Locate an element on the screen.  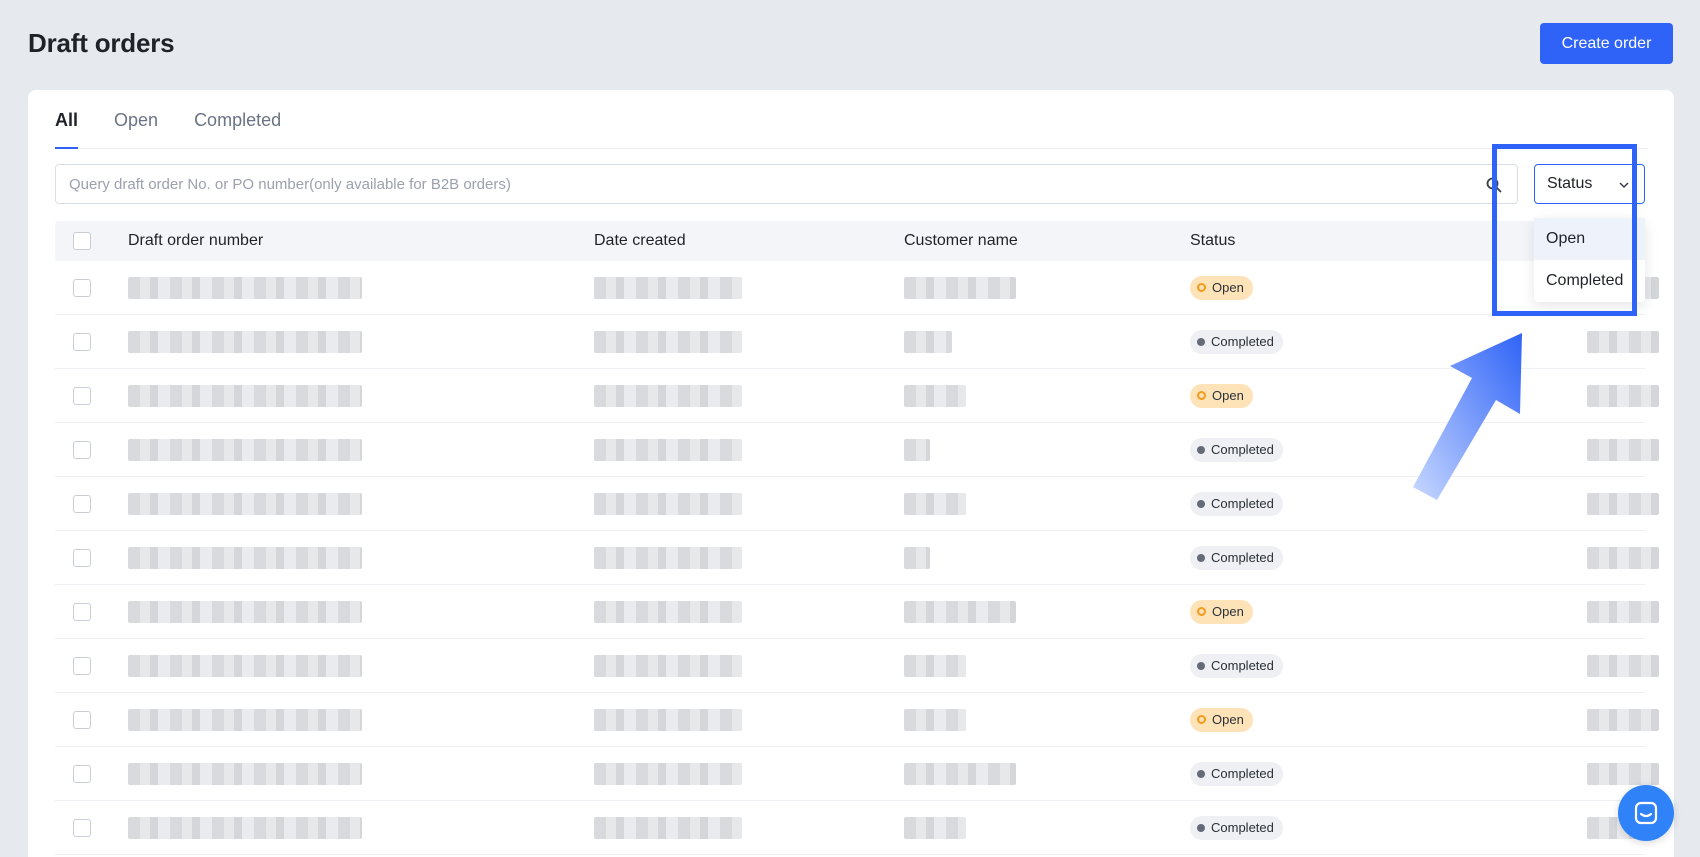
tab-bar: All Open Completed is located at coordinates (851, 119).